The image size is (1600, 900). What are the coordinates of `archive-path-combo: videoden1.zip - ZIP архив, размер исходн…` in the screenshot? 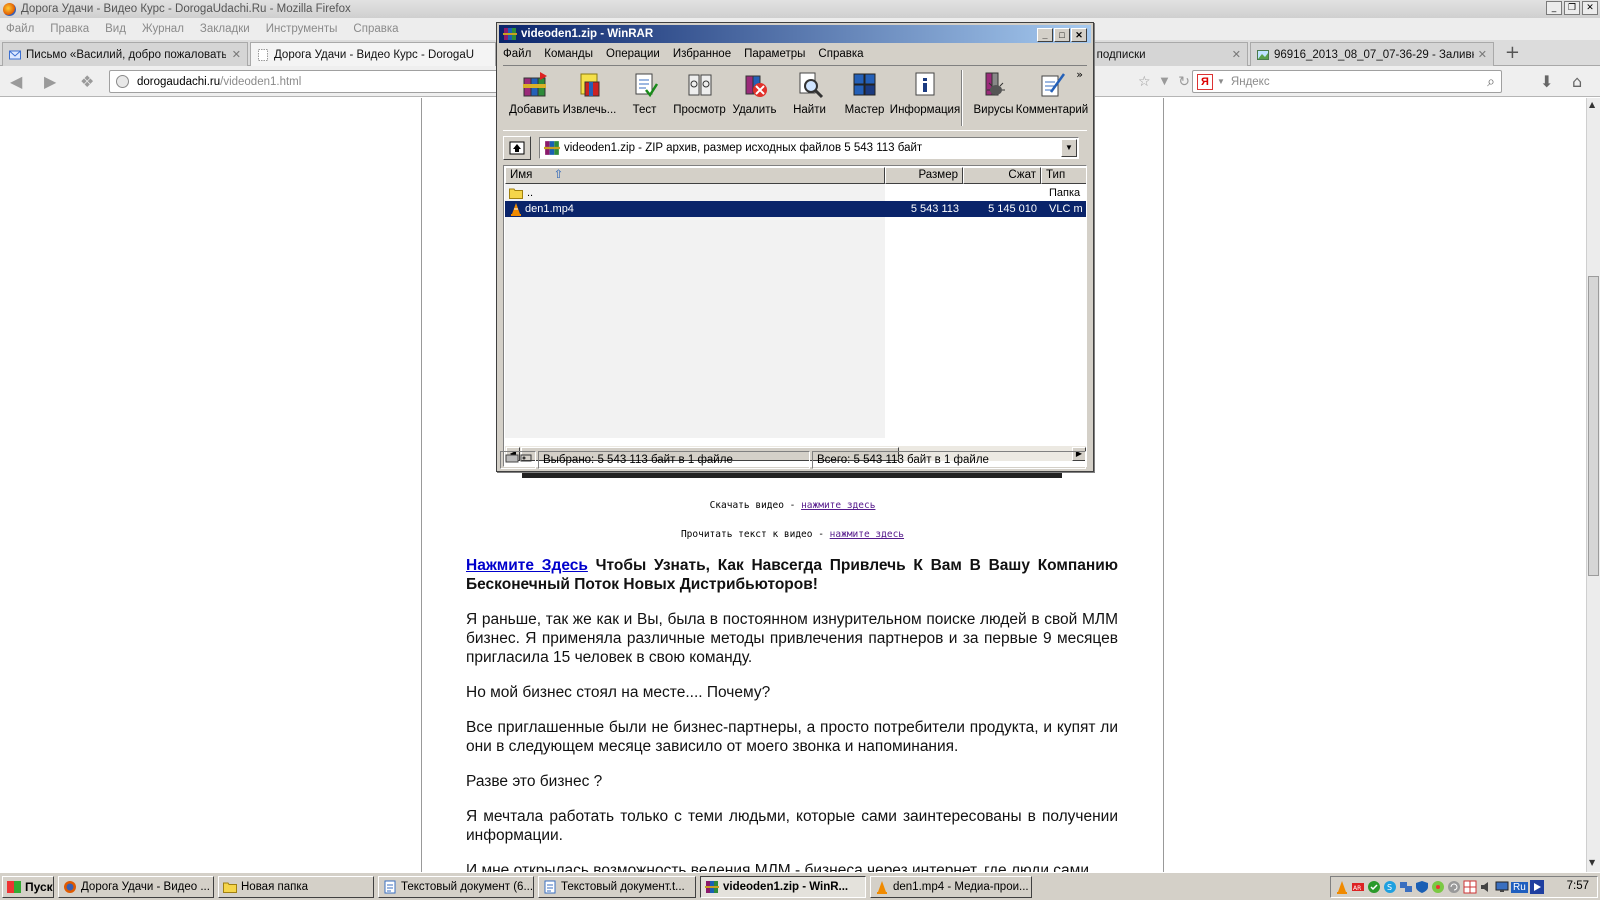 It's located at (809, 148).